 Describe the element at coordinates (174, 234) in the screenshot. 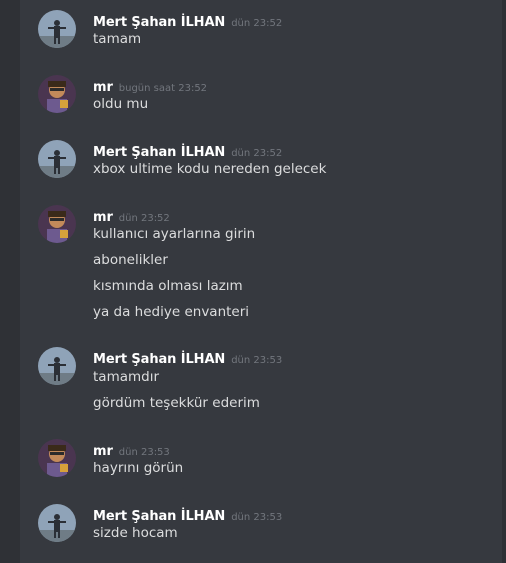

I see `message-text: kullanıcı ayarlarına girin` at that location.